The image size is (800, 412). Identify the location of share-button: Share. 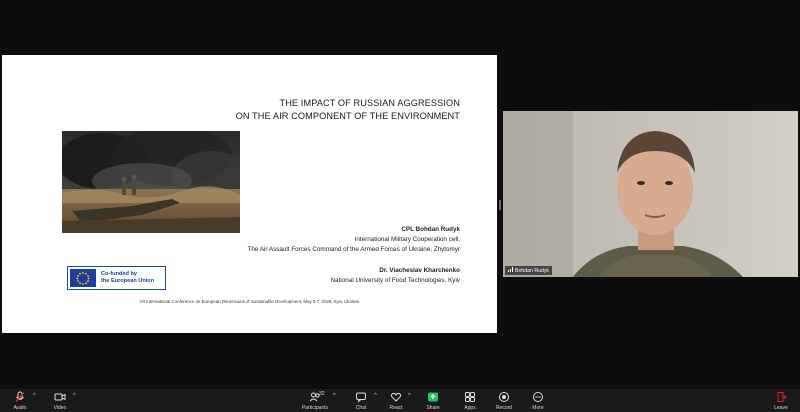
(433, 401).